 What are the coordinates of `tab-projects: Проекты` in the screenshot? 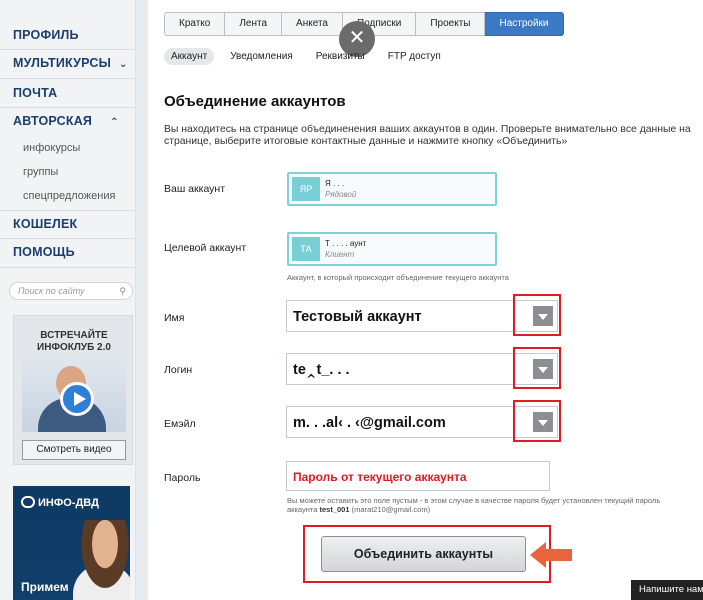 It's located at (451, 24).